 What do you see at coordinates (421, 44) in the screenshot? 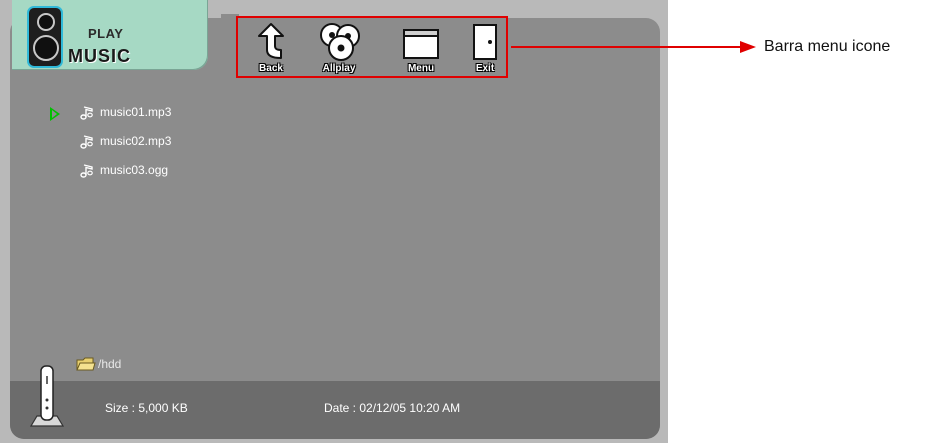
I see `menu-window-icon` at bounding box center [421, 44].